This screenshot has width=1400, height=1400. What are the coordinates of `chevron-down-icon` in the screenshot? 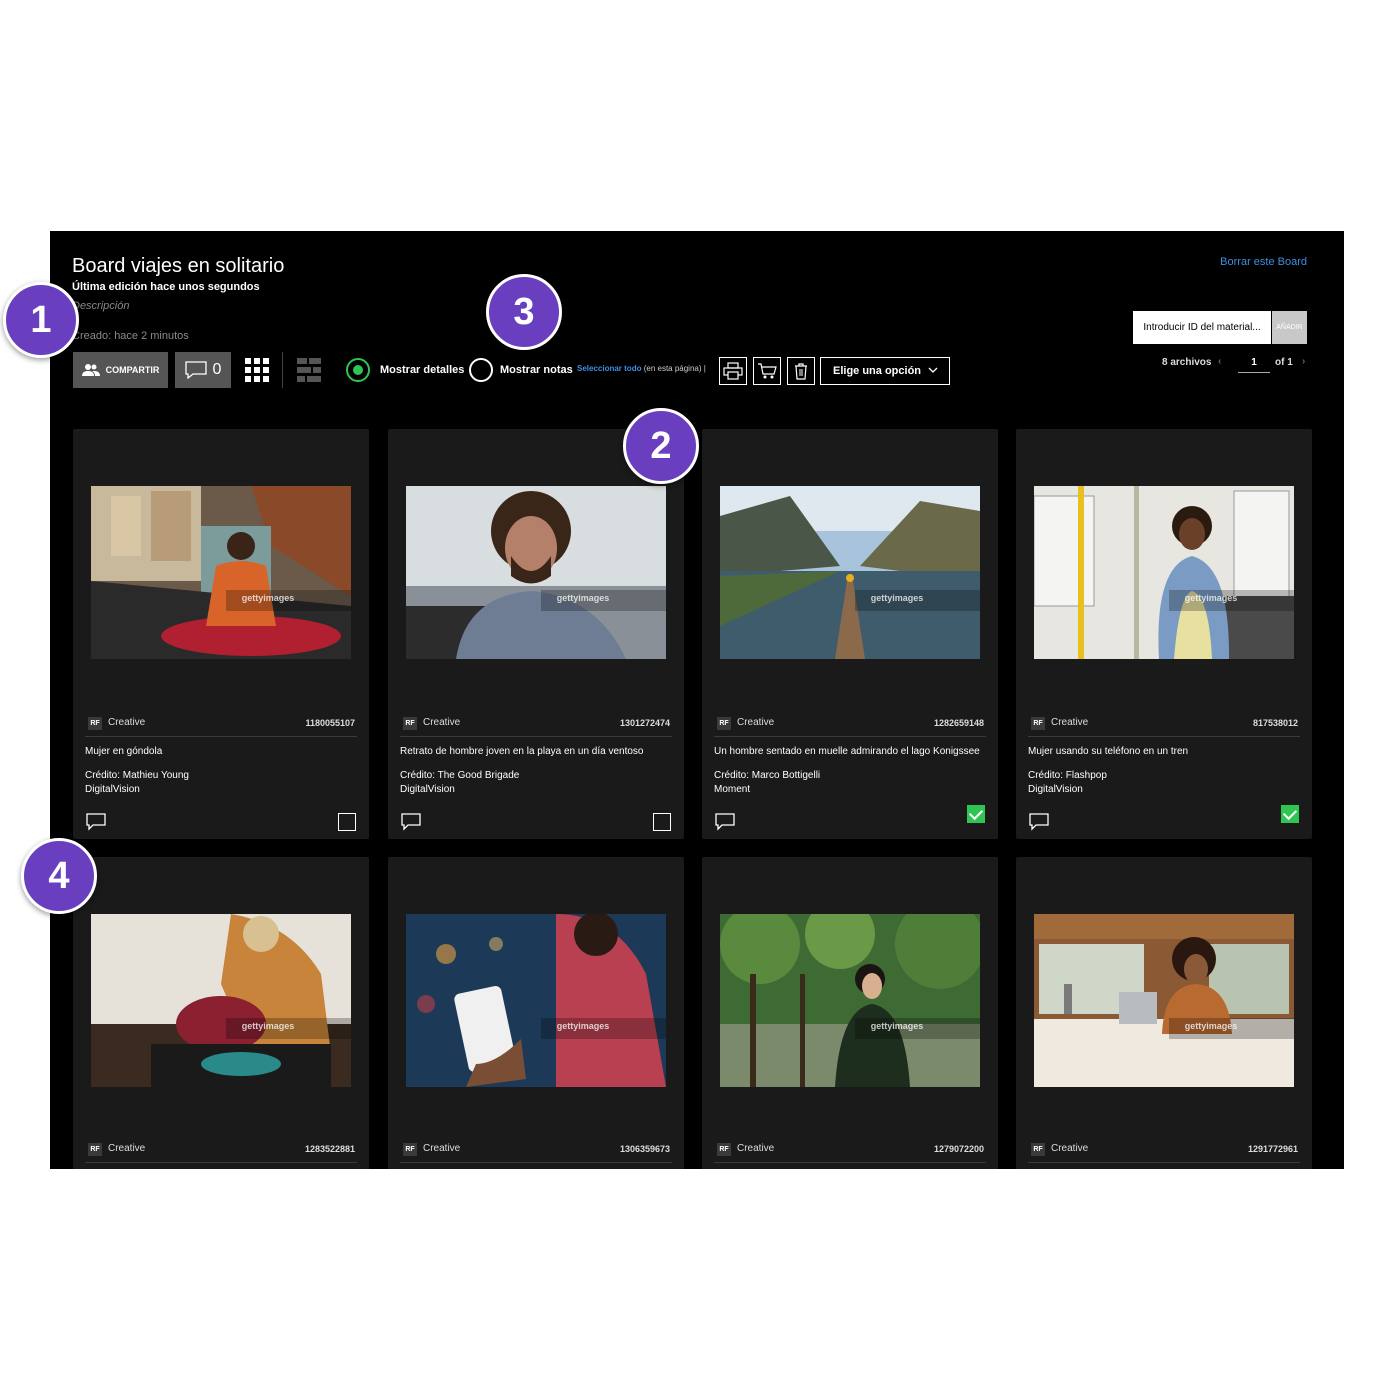 It's located at (933, 370).